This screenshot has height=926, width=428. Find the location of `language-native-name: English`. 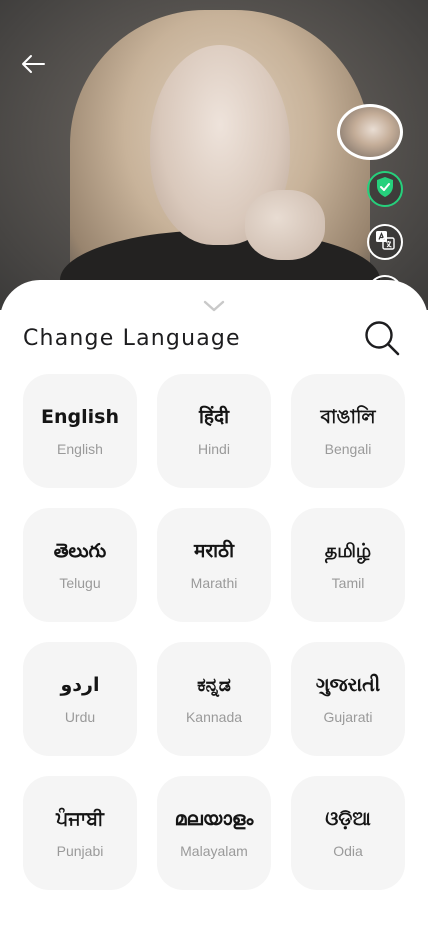

language-native-name: English is located at coordinates (80, 417).